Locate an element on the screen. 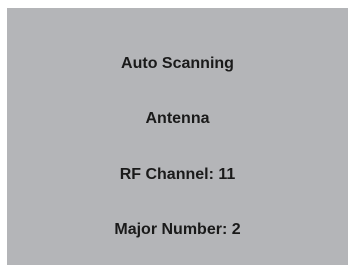 The height and width of the screenshot is (273, 355). scan-status-label: Auto Scanning is located at coordinates (177, 63).